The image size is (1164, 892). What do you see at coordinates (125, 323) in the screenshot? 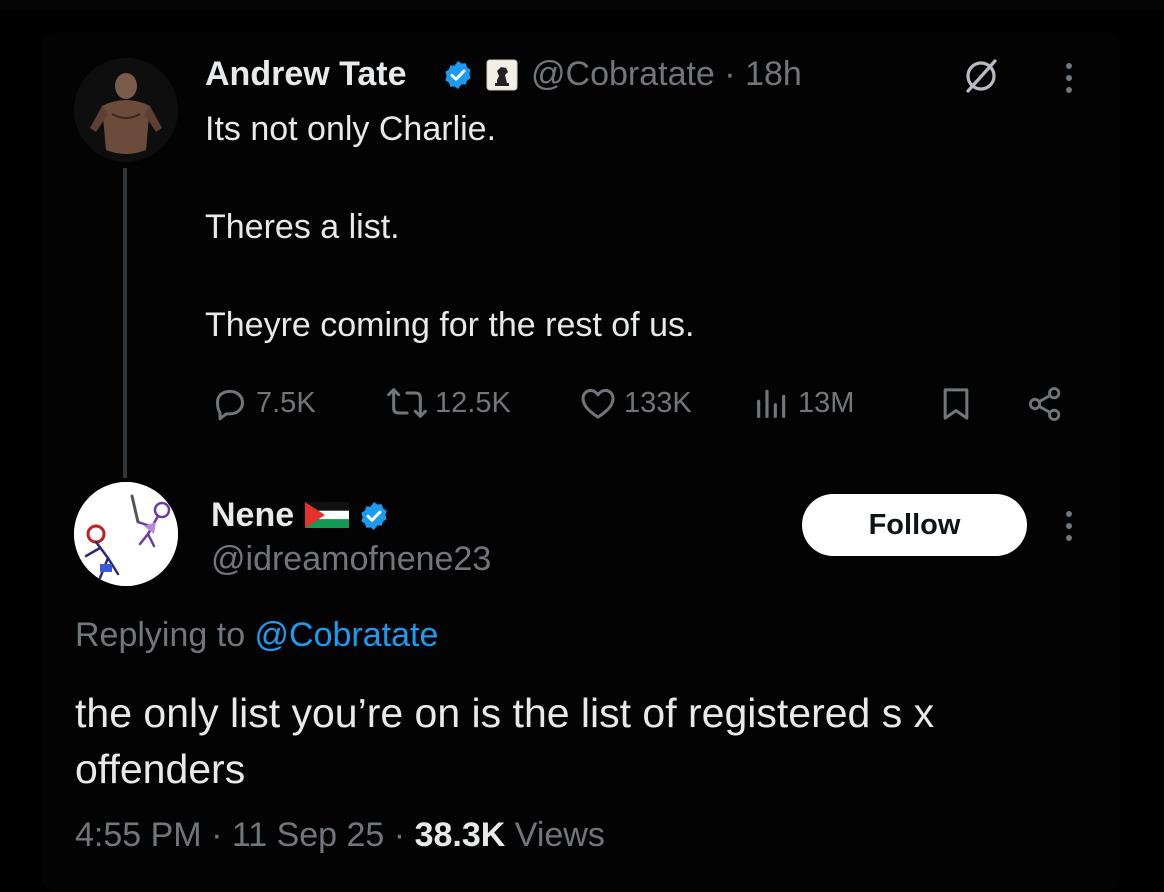
I see `thread-line` at bounding box center [125, 323].